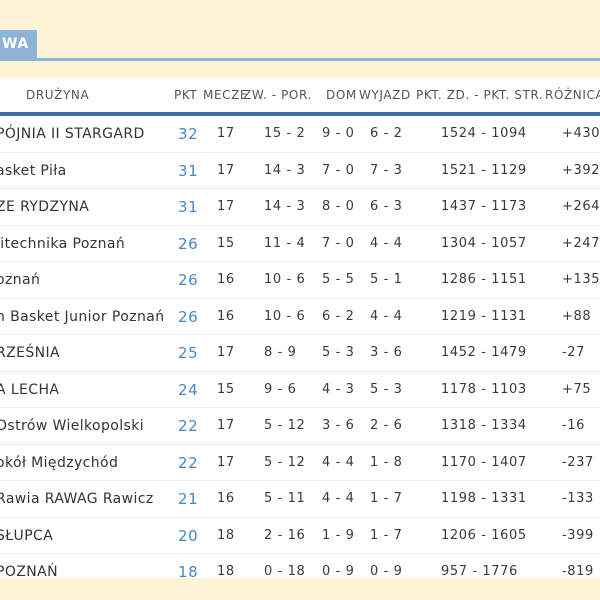  What do you see at coordinates (277, 95) in the screenshot?
I see `header-zw-por: ZW. - POR.` at bounding box center [277, 95].